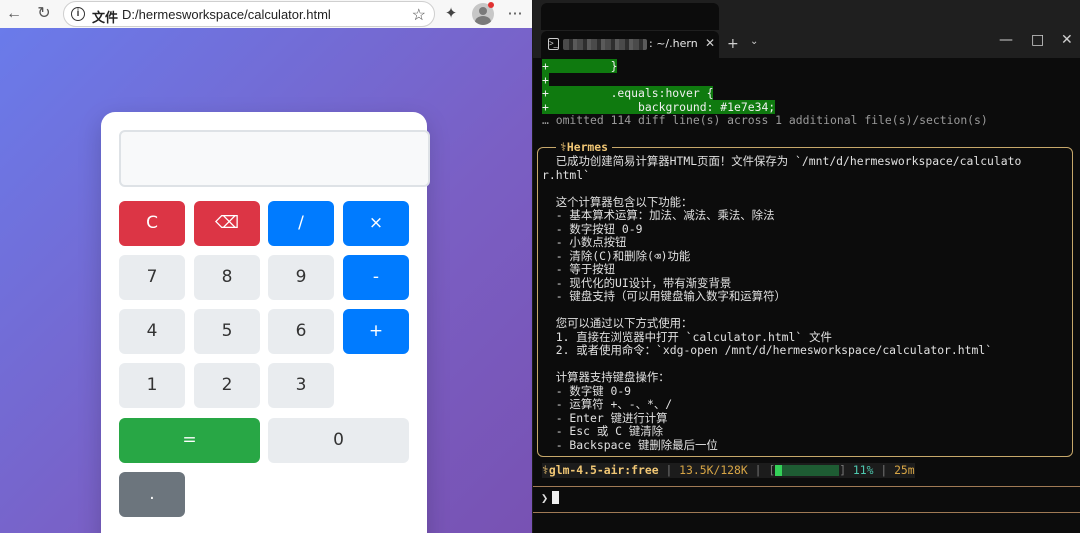  Describe the element at coordinates (152, 277) in the screenshot. I see `digit-7-button: 7` at that location.